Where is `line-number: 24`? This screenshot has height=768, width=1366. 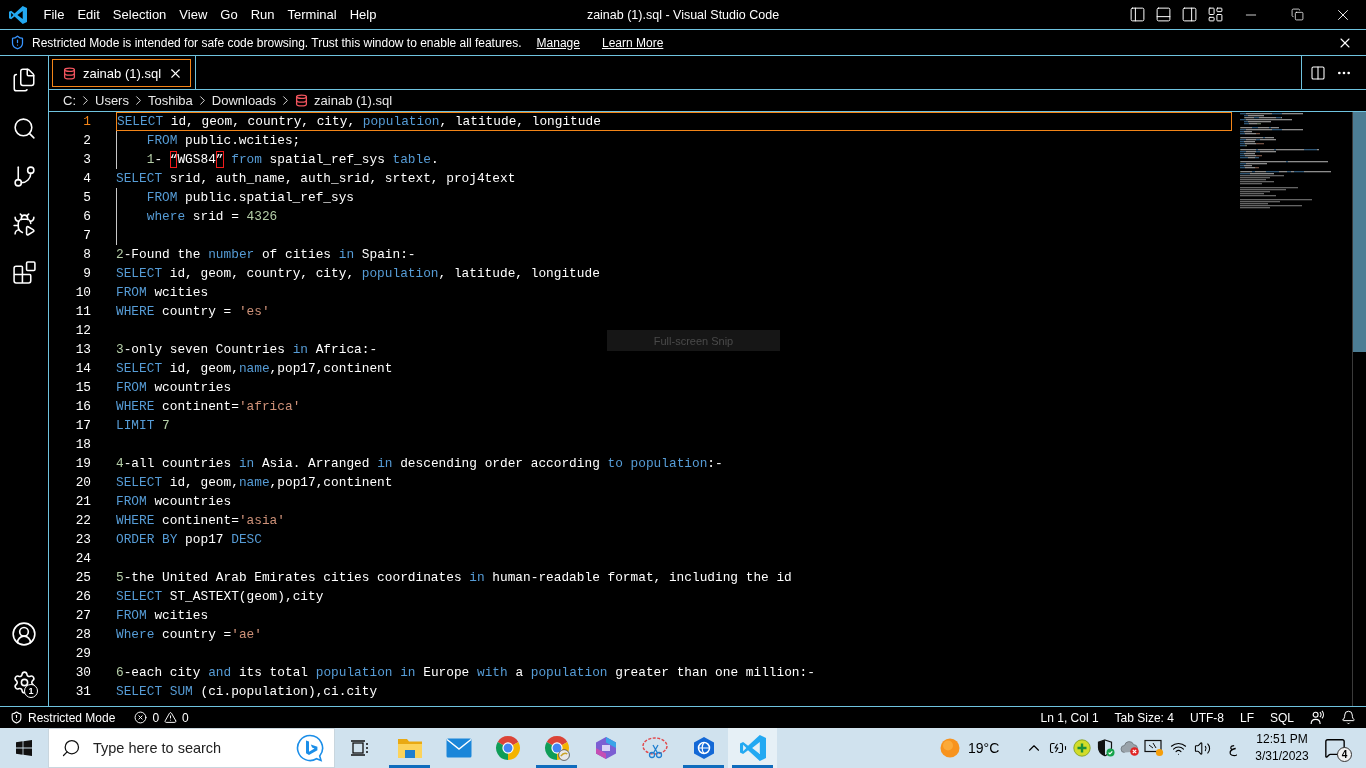 line-number: 24 is located at coordinates (82, 559).